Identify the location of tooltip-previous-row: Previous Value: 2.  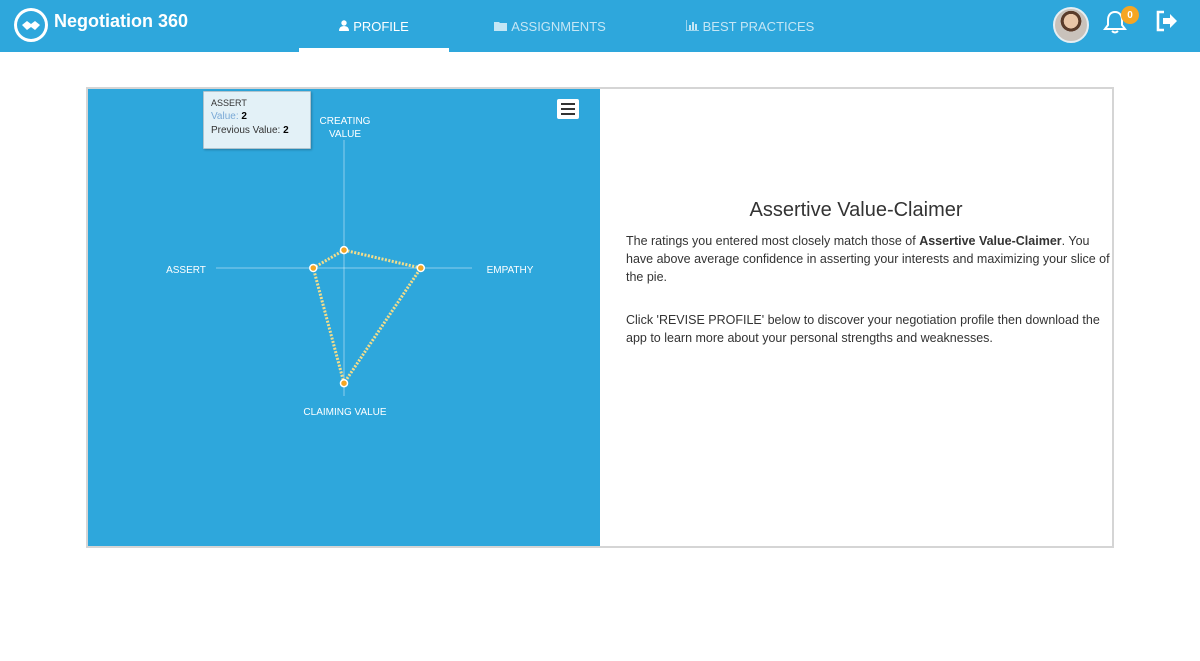
(250, 130).